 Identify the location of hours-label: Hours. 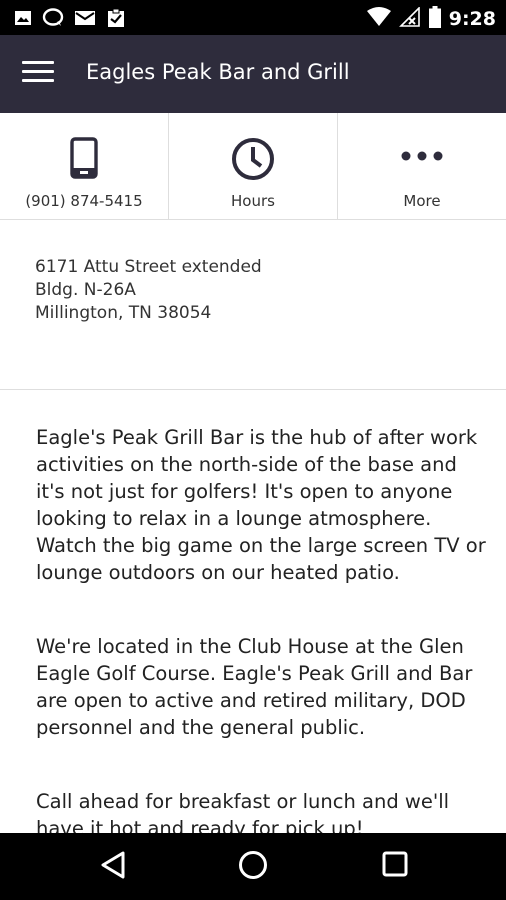
(253, 201).